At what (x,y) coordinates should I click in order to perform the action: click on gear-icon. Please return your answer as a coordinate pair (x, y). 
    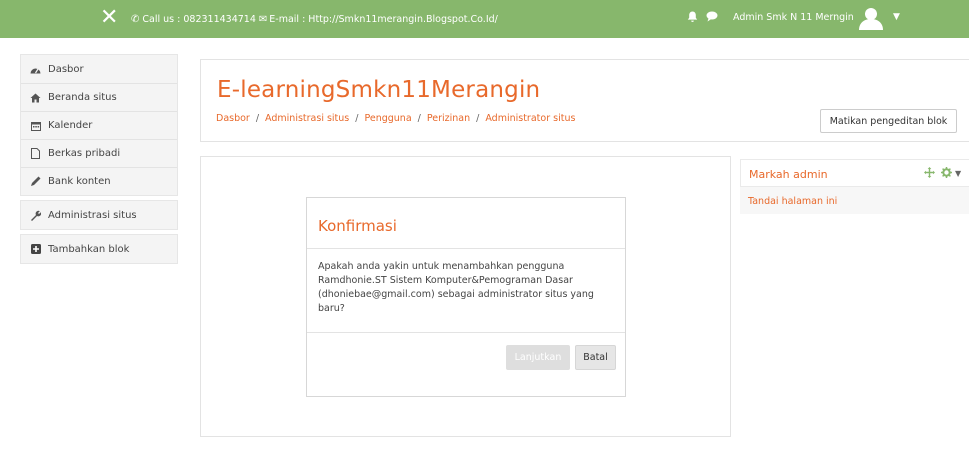
    Looking at the image, I should click on (946, 174).